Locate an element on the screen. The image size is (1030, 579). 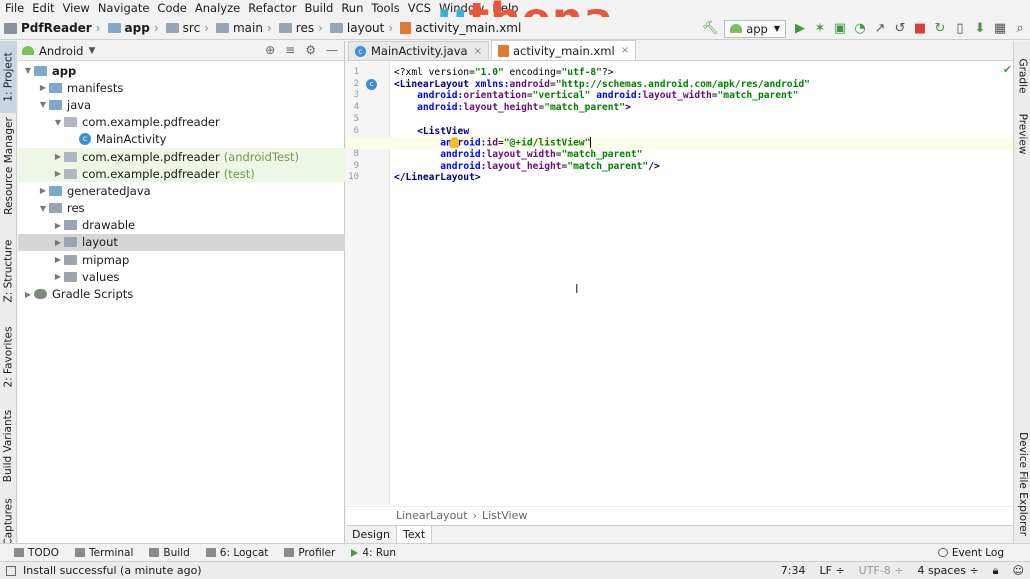
editor-tab: c MainActivity.java × is located at coordinates (418, 50).